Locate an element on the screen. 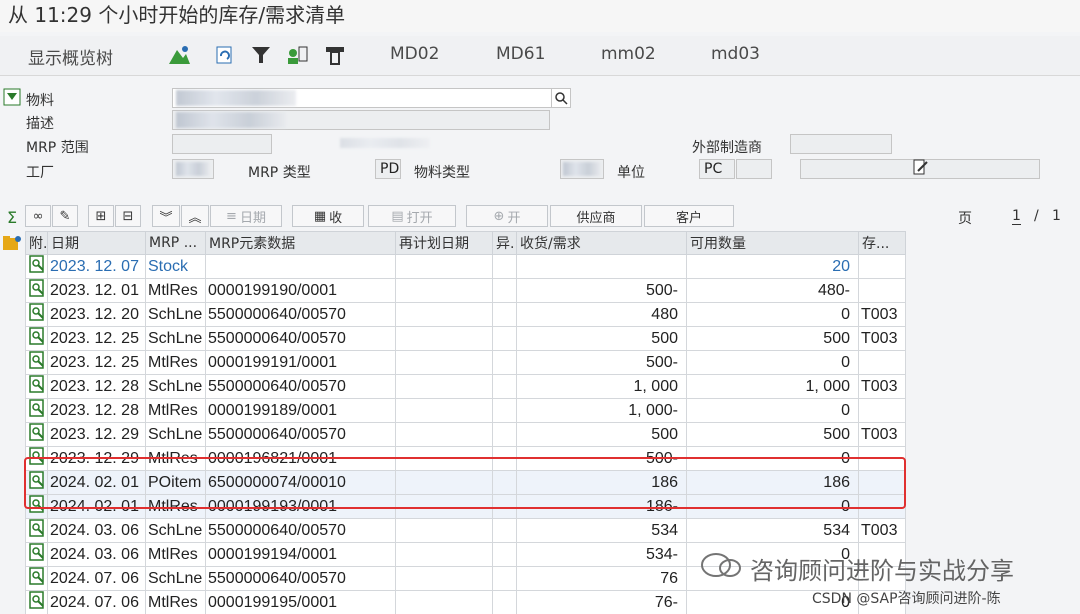 The image size is (1080, 614). refresh-icon is located at coordinates (225, 55).